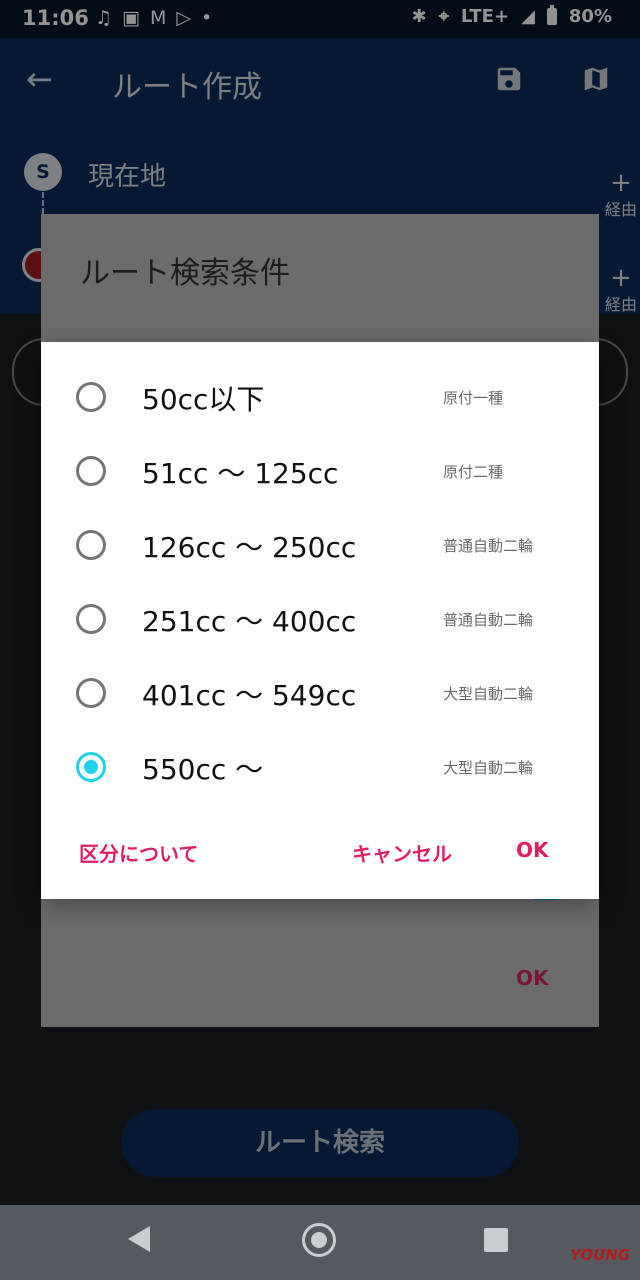 The image size is (640, 1280). I want to click on displacement-option: 251cc 〜 400cc 普通自動二輪, so click(320, 619).